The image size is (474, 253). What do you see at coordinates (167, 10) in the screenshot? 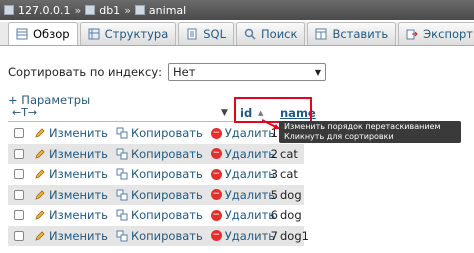
I see `breadcrumb-table: animal` at bounding box center [167, 10].